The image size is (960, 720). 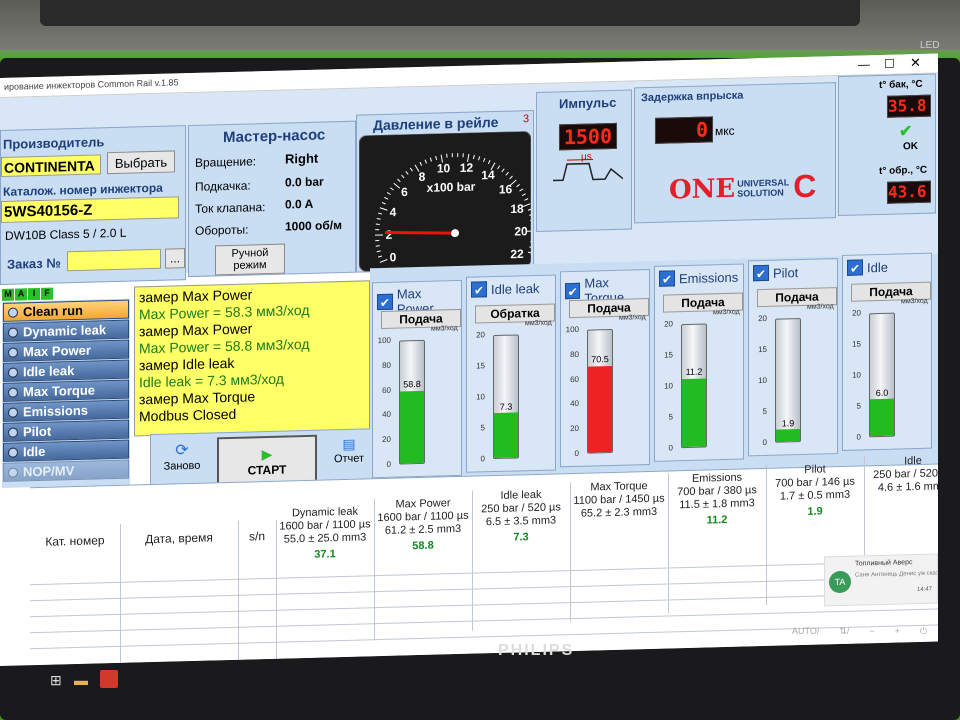 I want to click on return-temp-label: t° обр., °C, so click(x=903, y=170).